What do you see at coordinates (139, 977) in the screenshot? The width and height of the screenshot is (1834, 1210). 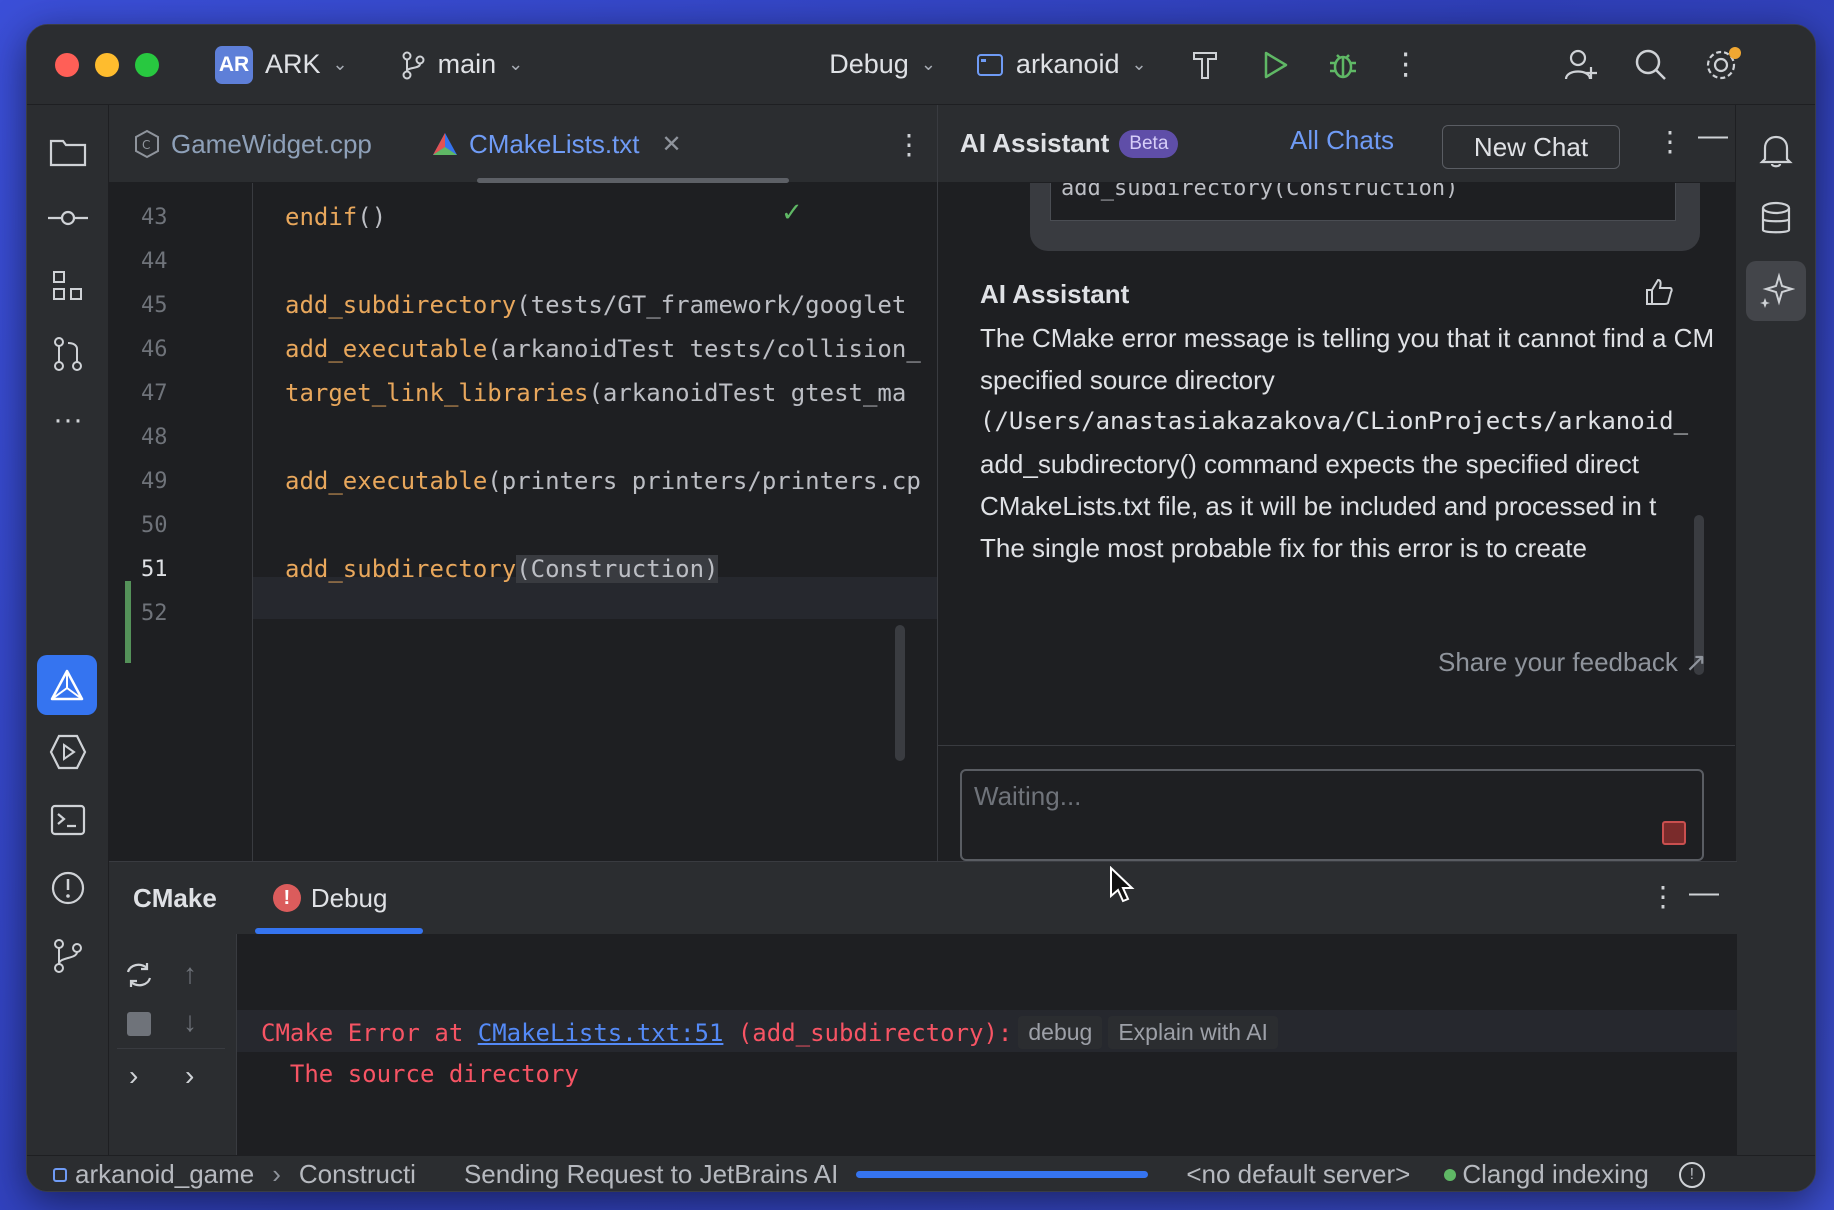 I see `reload-icon` at bounding box center [139, 977].